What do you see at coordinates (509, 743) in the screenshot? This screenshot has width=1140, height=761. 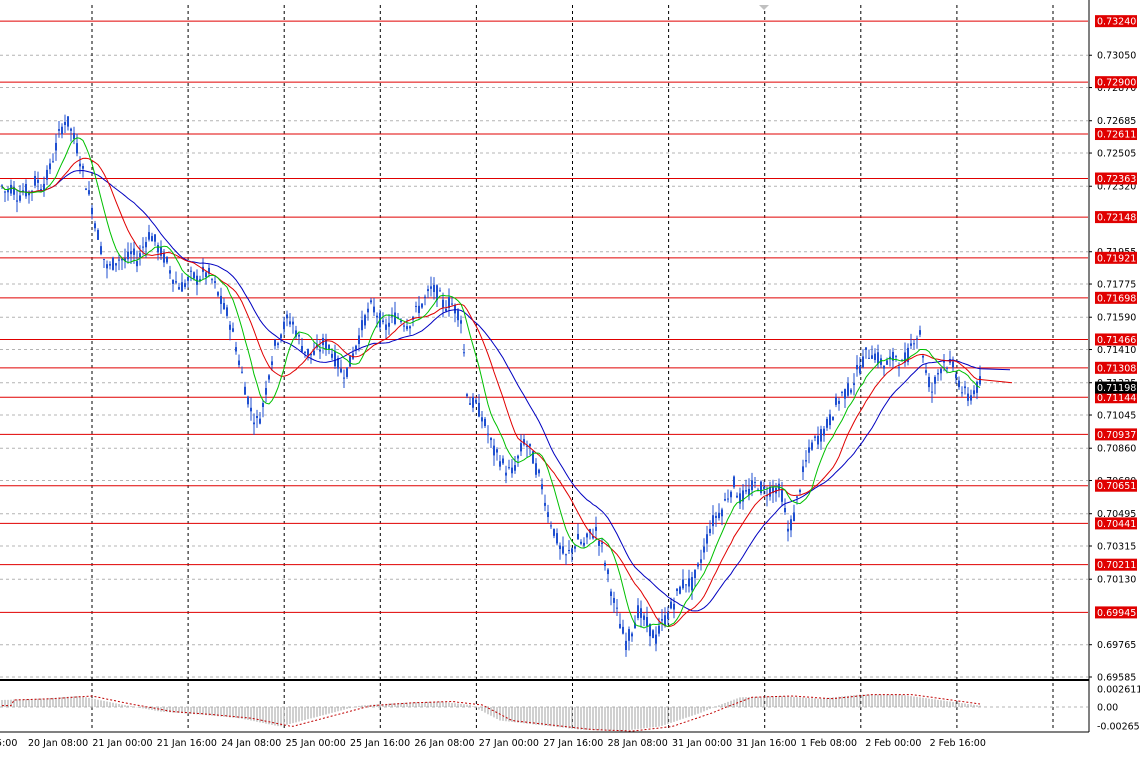 I see `time-tick-label: 27 Jan 00:00` at bounding box center [509, 743].